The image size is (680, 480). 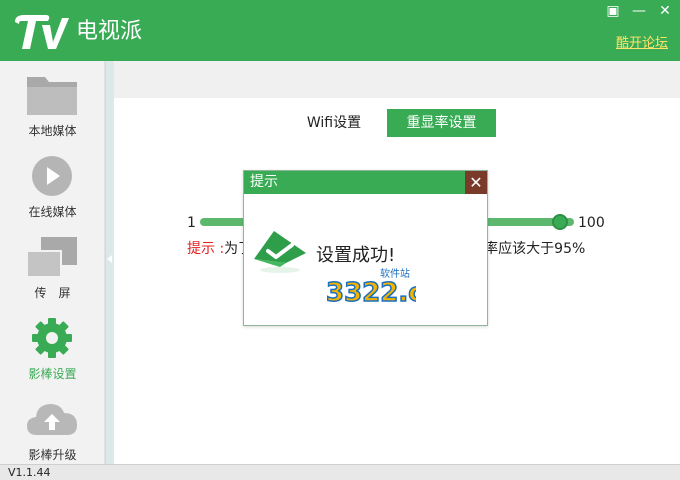 I want to click on site-watermark: 3322.cc 软件站, so click(x=370, y=287).